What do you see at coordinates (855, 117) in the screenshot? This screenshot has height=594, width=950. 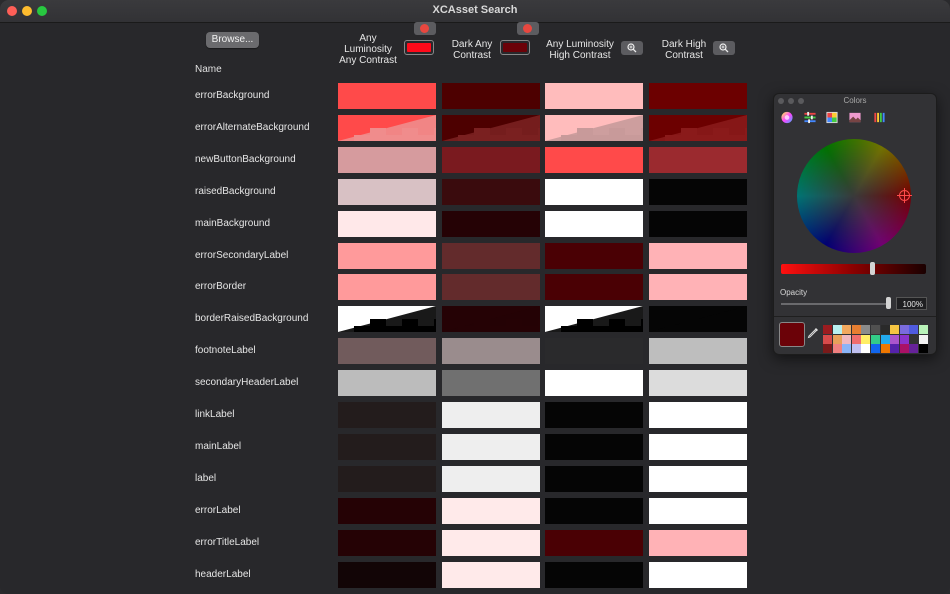 I see `image-palettes-icon` at bounding box center [855, 117].